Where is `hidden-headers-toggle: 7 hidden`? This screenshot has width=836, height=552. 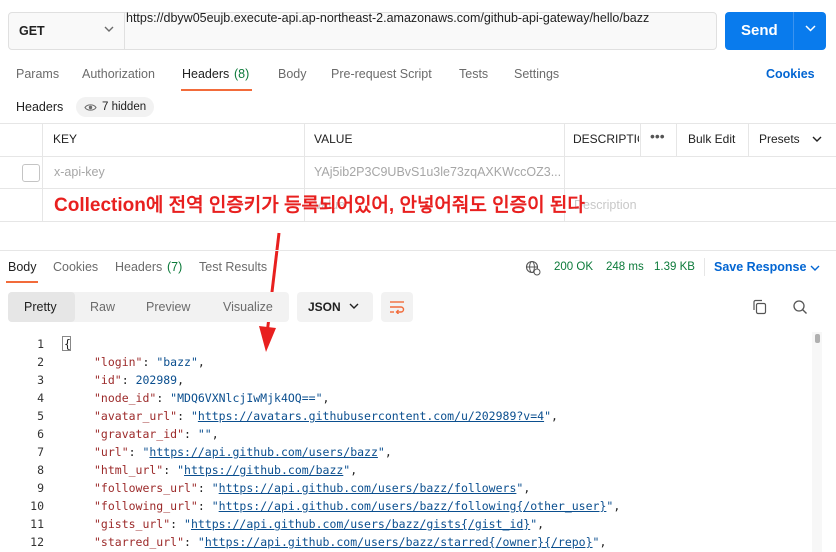
hidden-headers-toggle: 7 hidden is located at coordinates (115, 107).